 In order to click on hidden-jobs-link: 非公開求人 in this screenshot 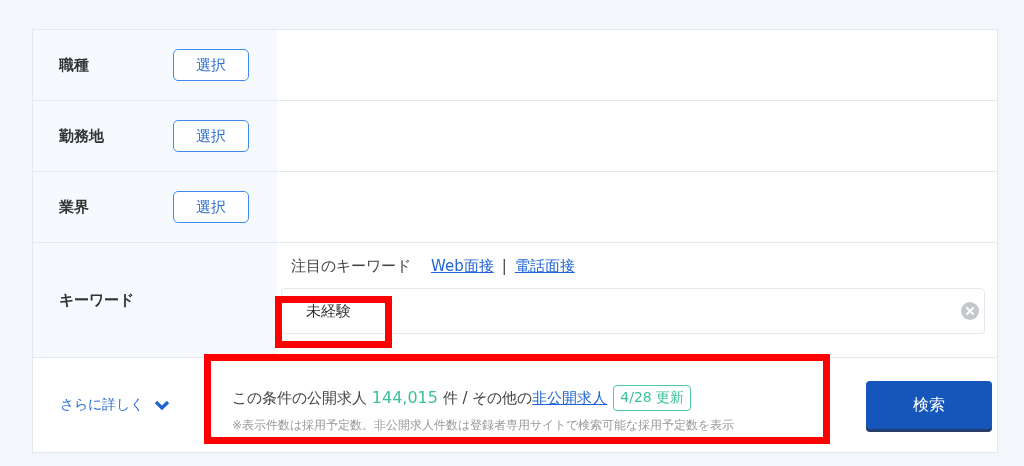, I will do `click(570, 397)`.